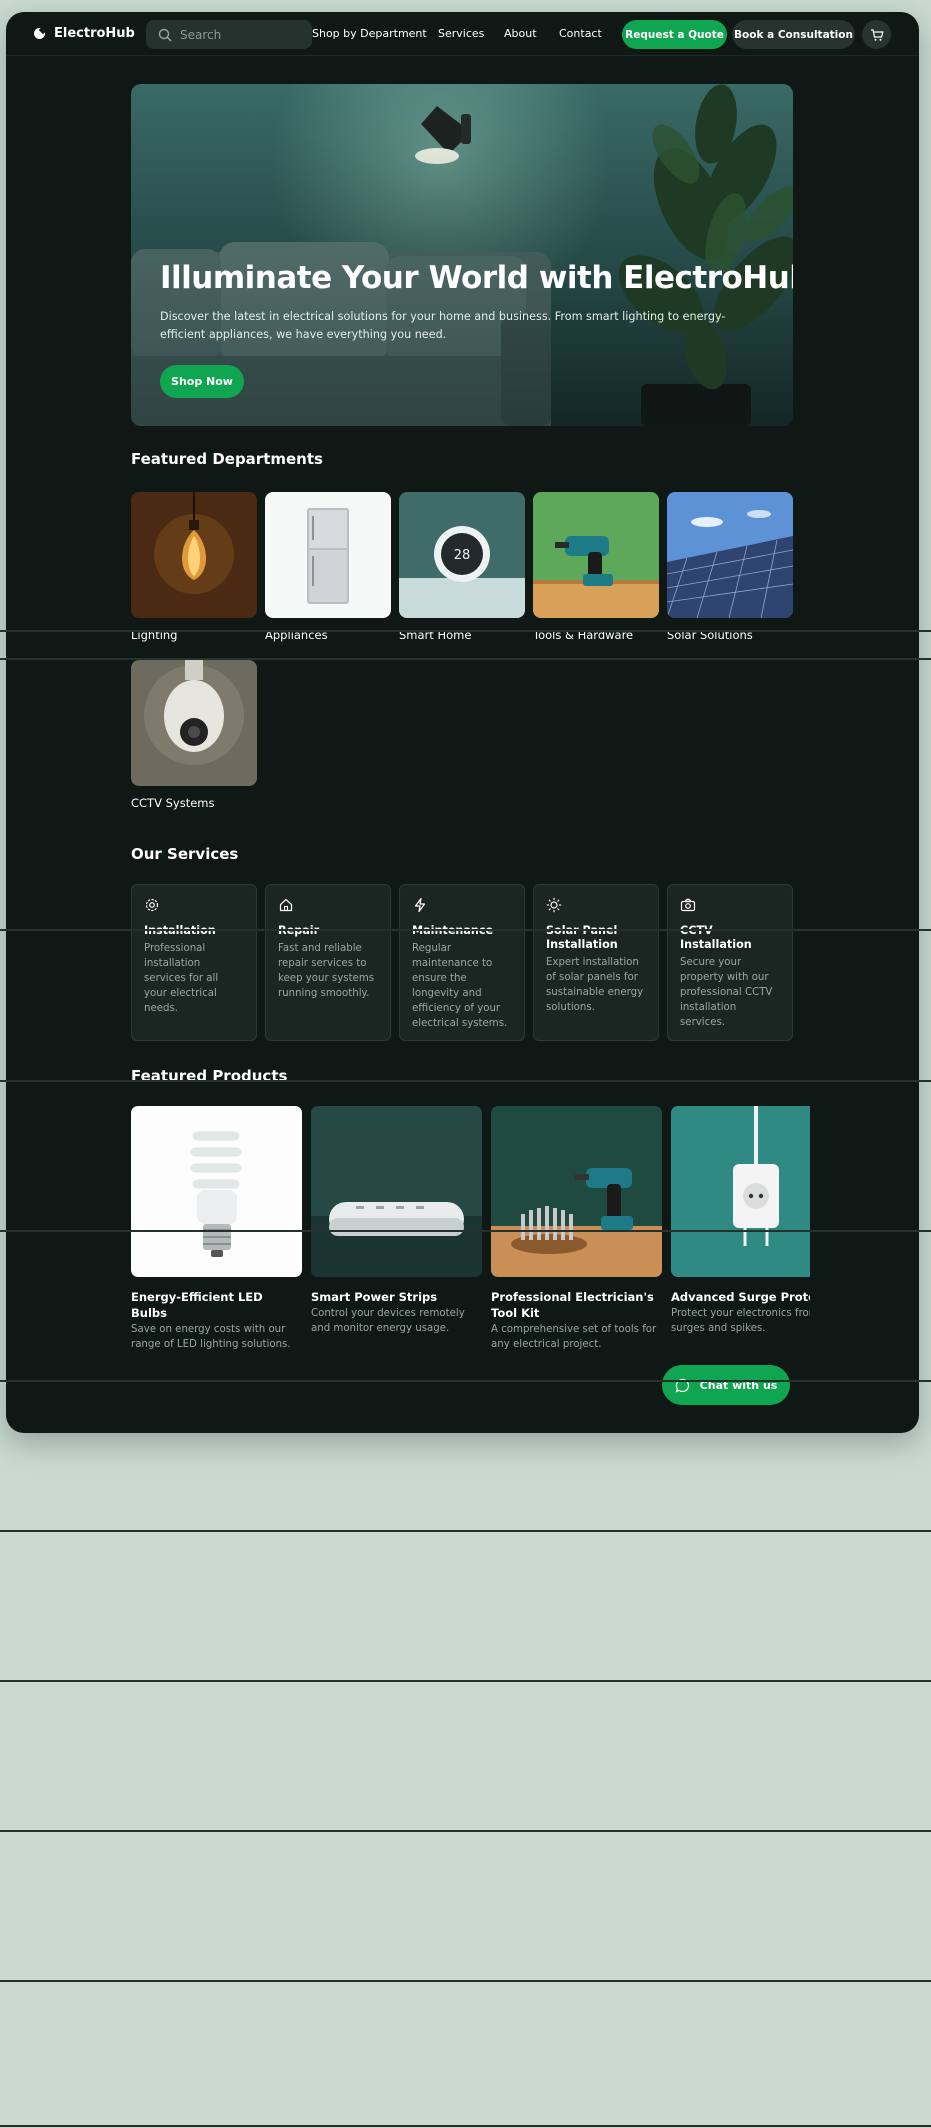  I want to click on cart-icon, so click(877, 34).